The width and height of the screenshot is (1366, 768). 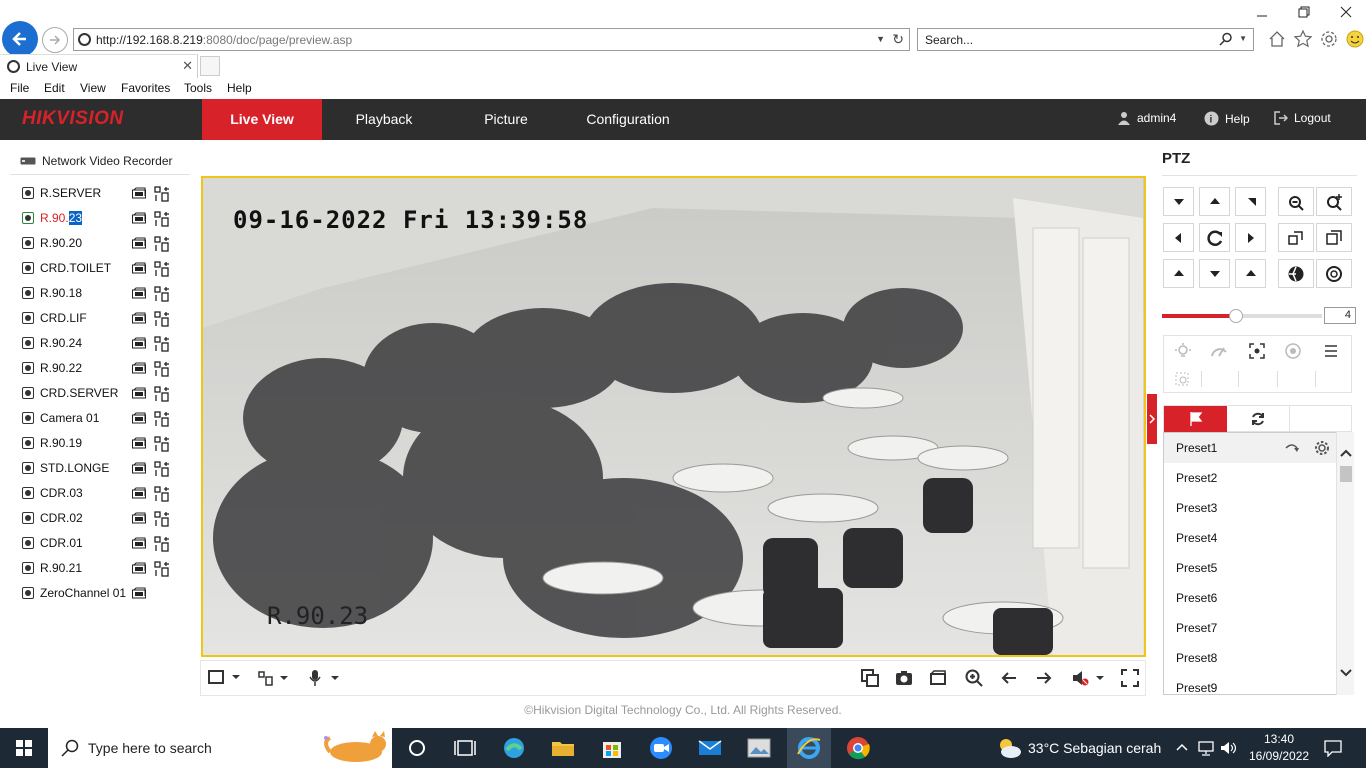 I want to click on favorites-star-icon, so click(x=1303, y=39).